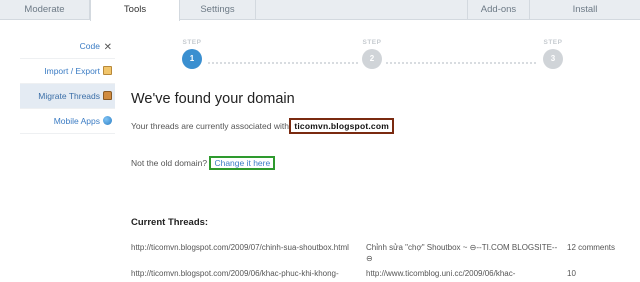 The width and height of the screenshot is (640, 282). What do you see at coordinates (591, 247) in the screenshot?
I see `thread-comment-count: 12 comments` at bounding box center [591, 247].